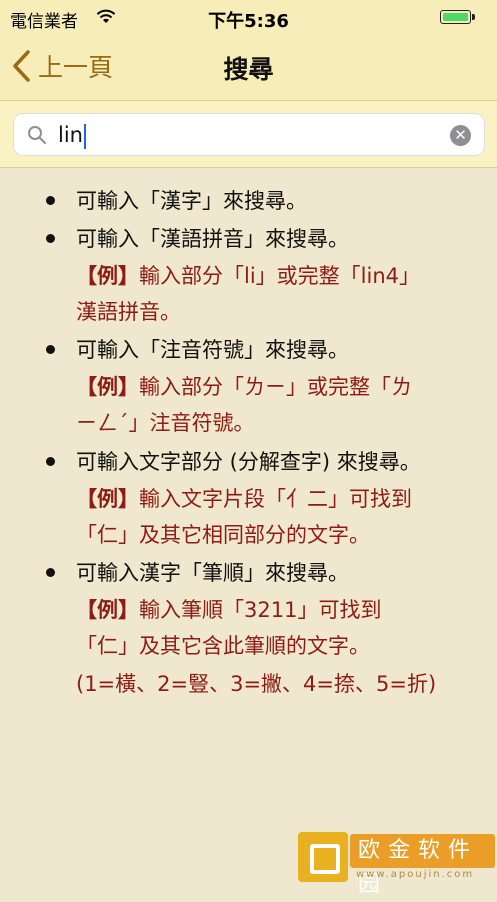 The height and width of the screenshot is (902, 497). Describe the element at coordinates (212, 239) in the screenshot. I see `help-item-text: 可輸入「漢語拼音」來搜尋。` at that location.